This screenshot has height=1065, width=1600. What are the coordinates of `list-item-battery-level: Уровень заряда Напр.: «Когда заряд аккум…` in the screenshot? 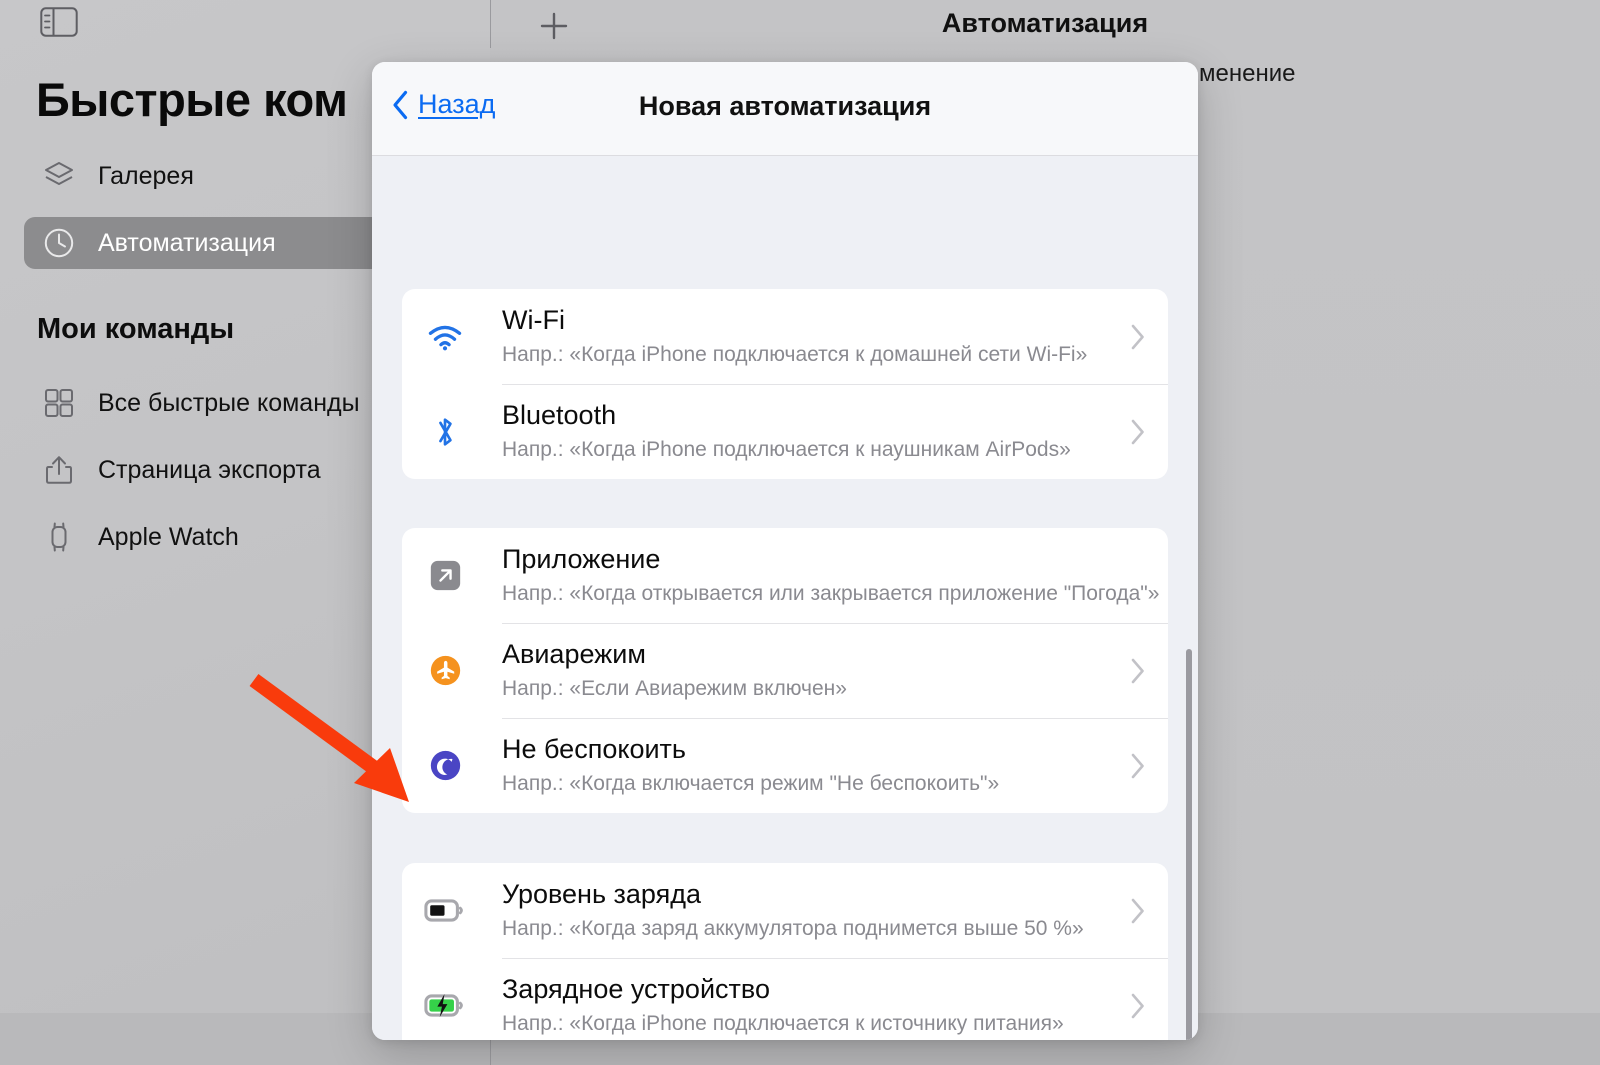 It's located at (785, 910).